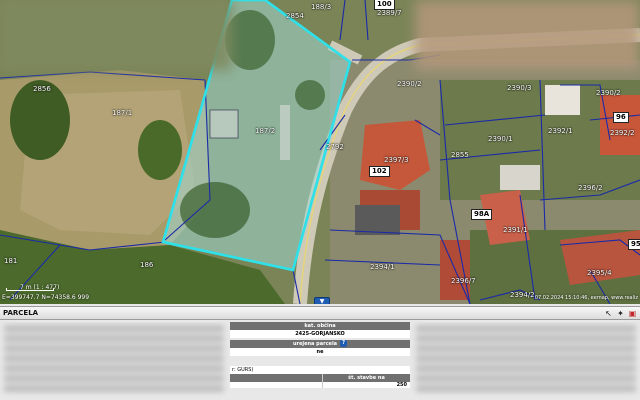 The image size is (640, 400). Describe the element at coordinates (147, 265) in the screenshot. I see `parcel-label: 186` at that location.